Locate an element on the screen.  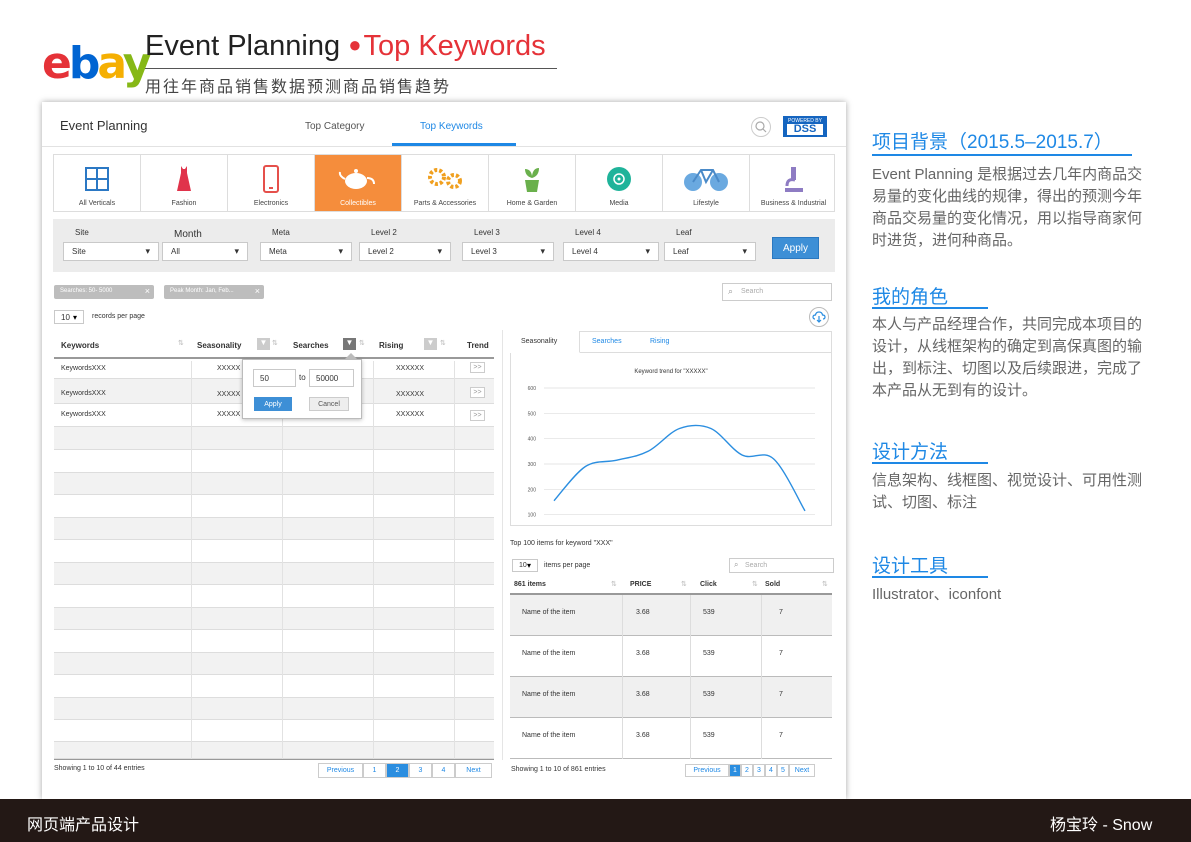
category-lifestyle: Lifestyle is located at coordinates (706, 183).